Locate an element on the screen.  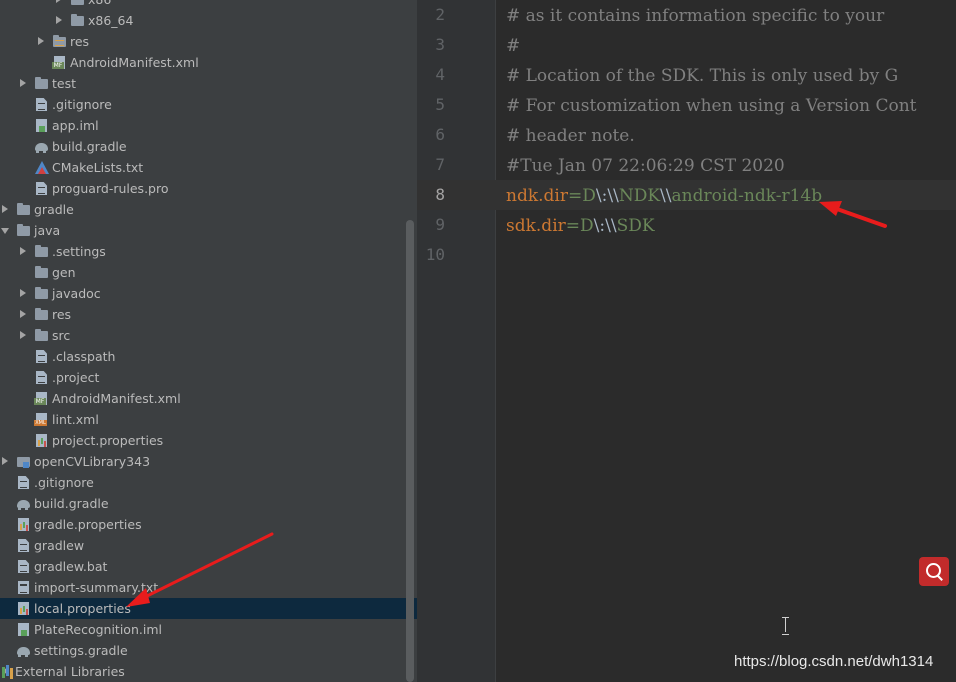
property-value-folder: SDK is located at coordinates (635, 226).